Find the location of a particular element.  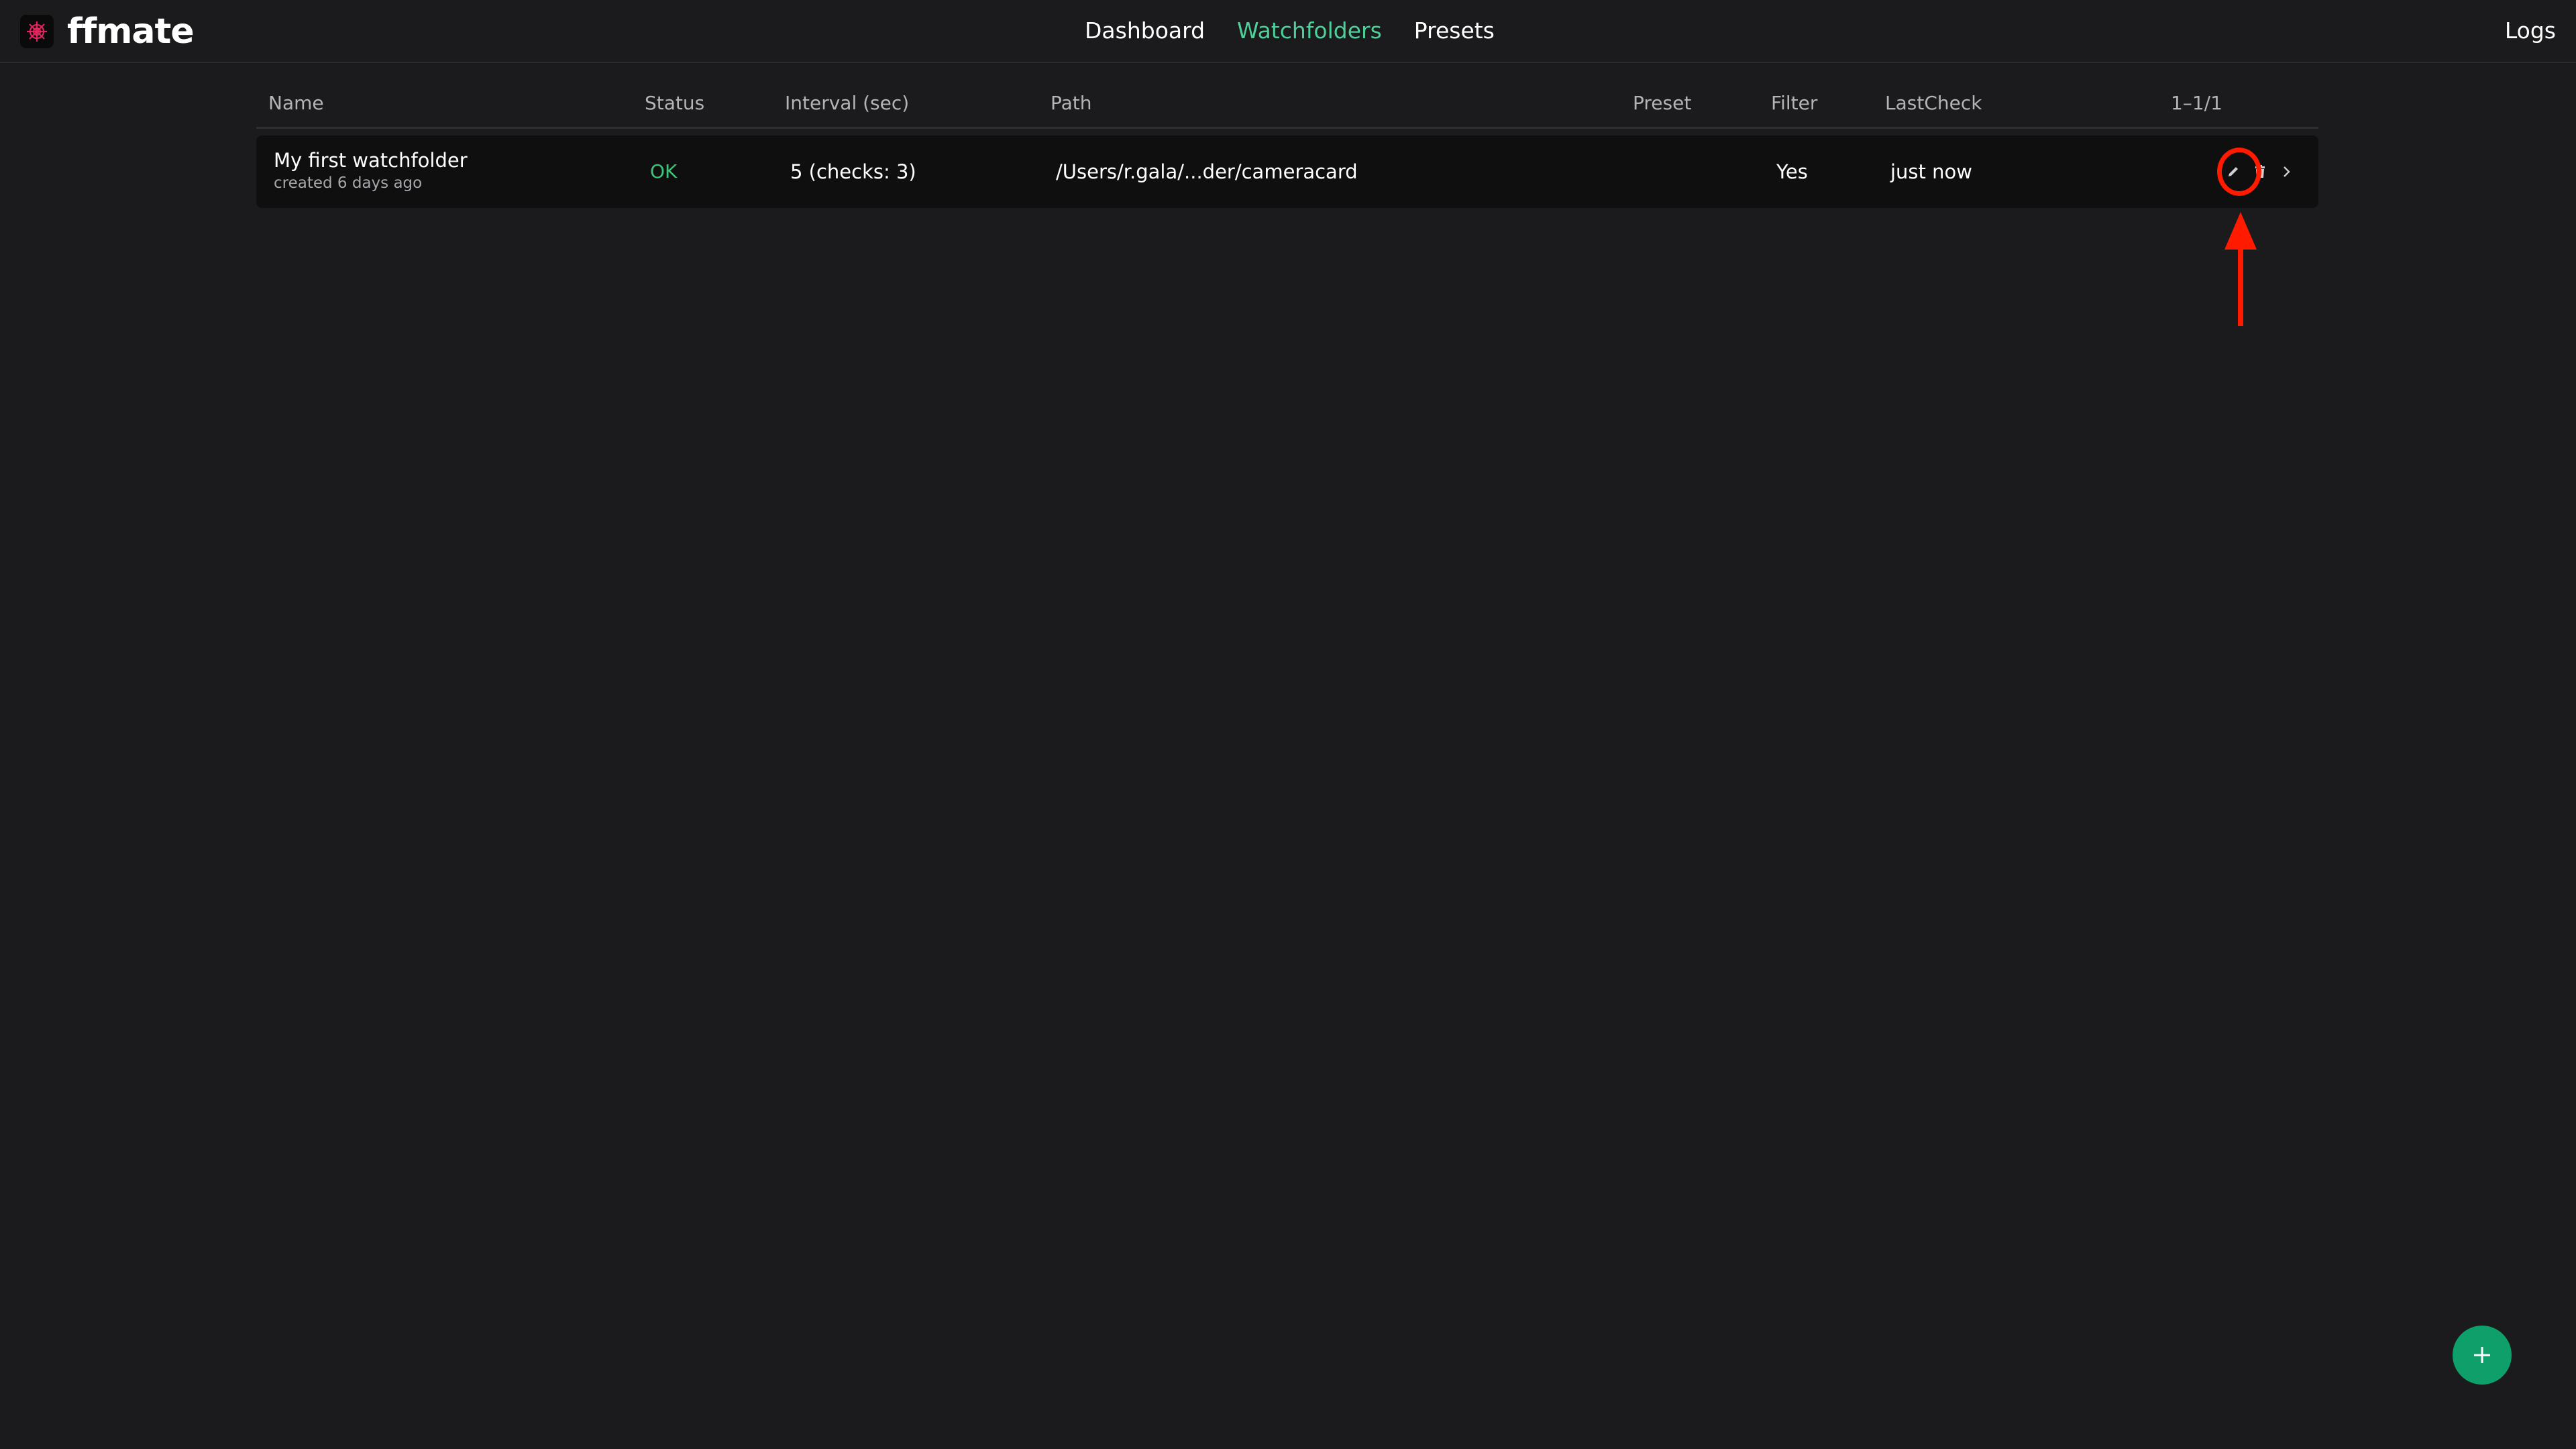

delete-button is located at coordinates (2260, 172).